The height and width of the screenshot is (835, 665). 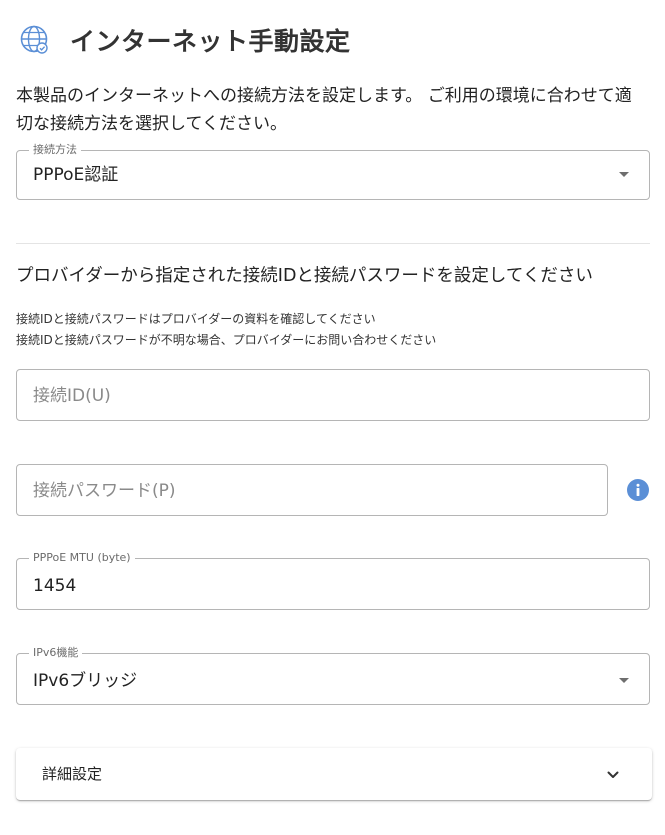 What do you see at coordinates (304, 276) in the screenshot?
I see `pppoe-section-heading: プロバイダーから指定された接続IDと接続パスワードを設定してください` at bounding box center [304, 276].